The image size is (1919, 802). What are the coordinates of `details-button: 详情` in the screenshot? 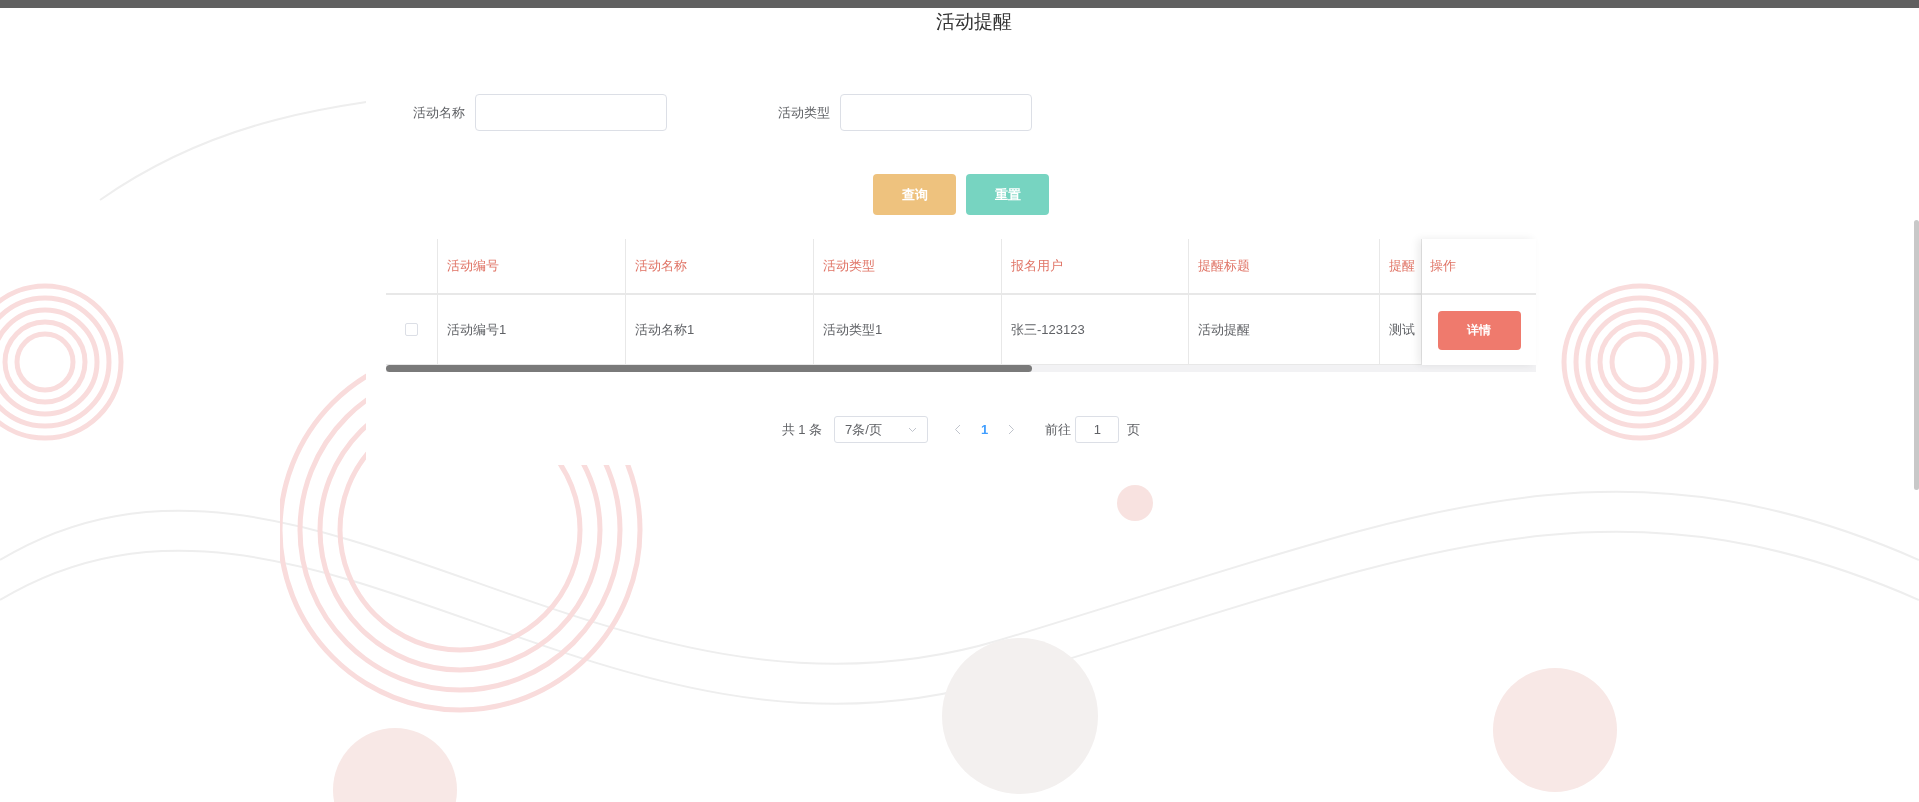 It's located at (1479, 330).